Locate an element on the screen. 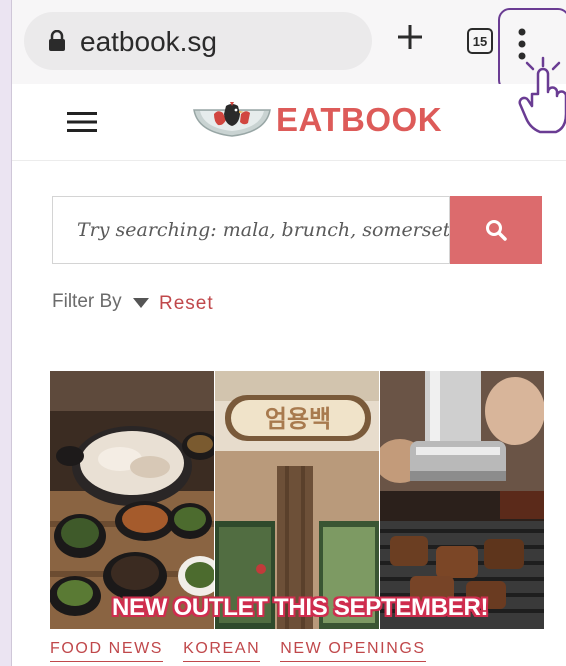 This screenshot has height=666, width=566. article-tags: FOOD NEWS KOREAN NEW OPENINGS is located at coordinates (238, 651).